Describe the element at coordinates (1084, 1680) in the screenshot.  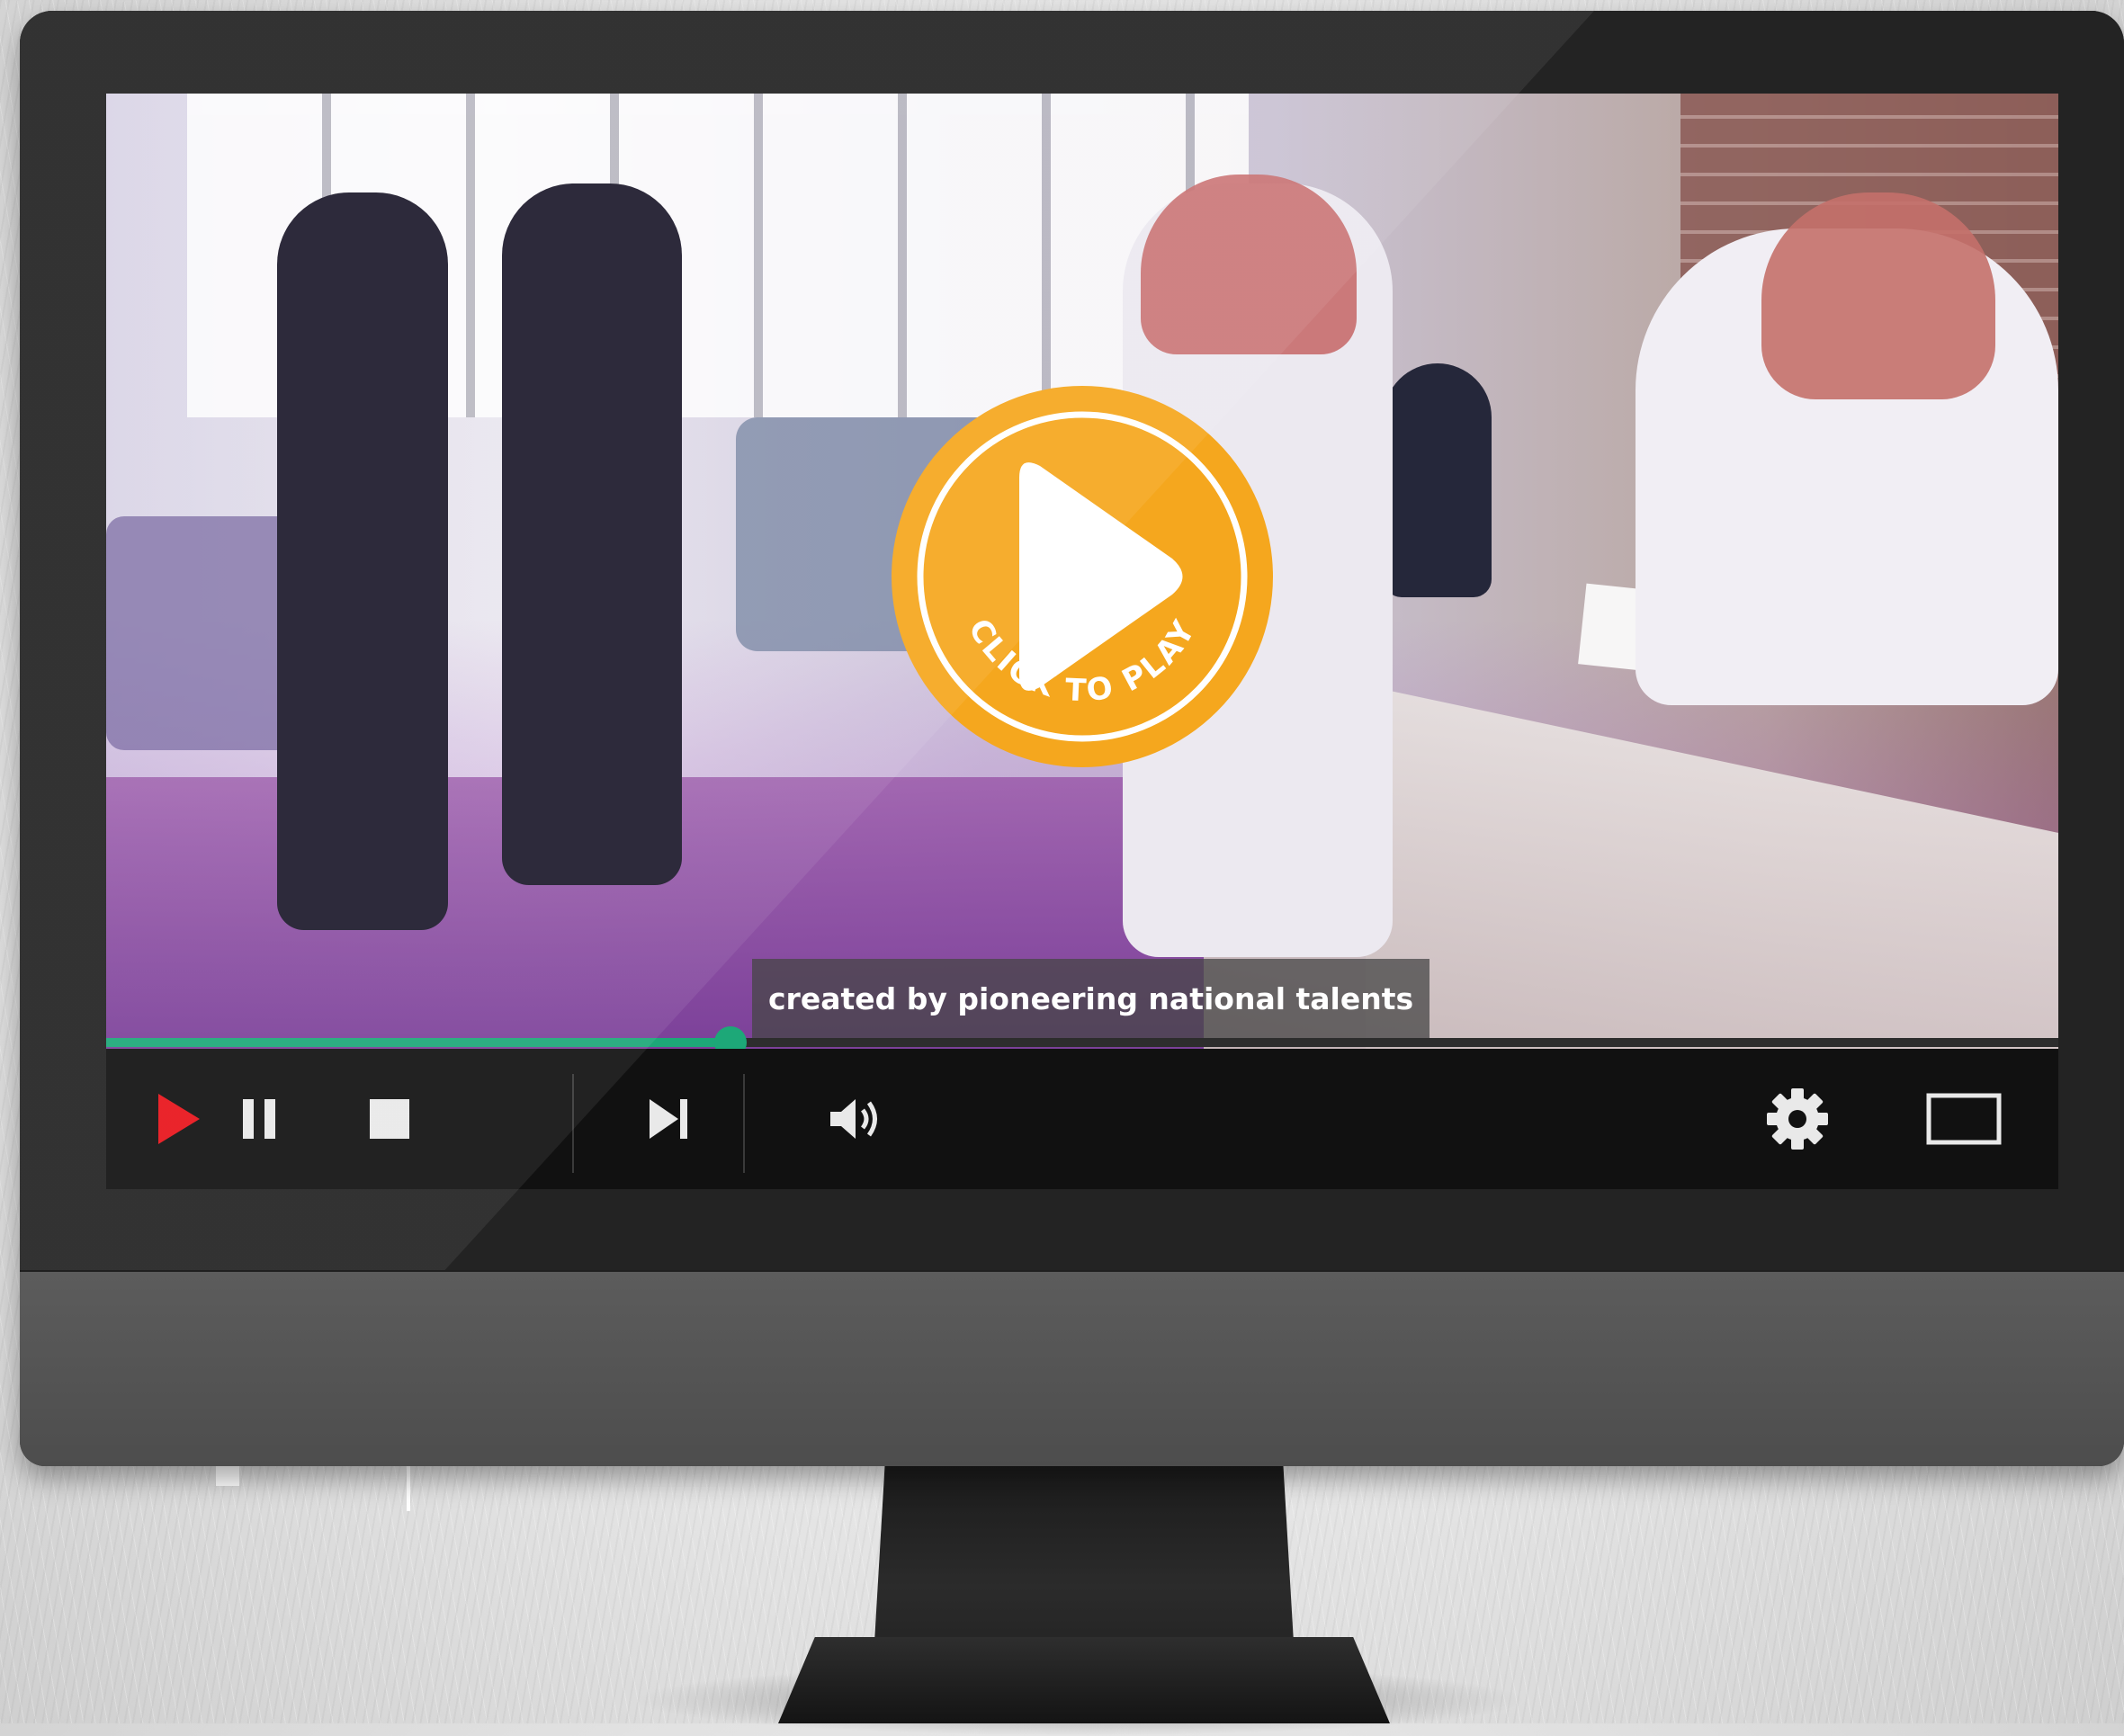
I see `monitor-stand-base` at that location.